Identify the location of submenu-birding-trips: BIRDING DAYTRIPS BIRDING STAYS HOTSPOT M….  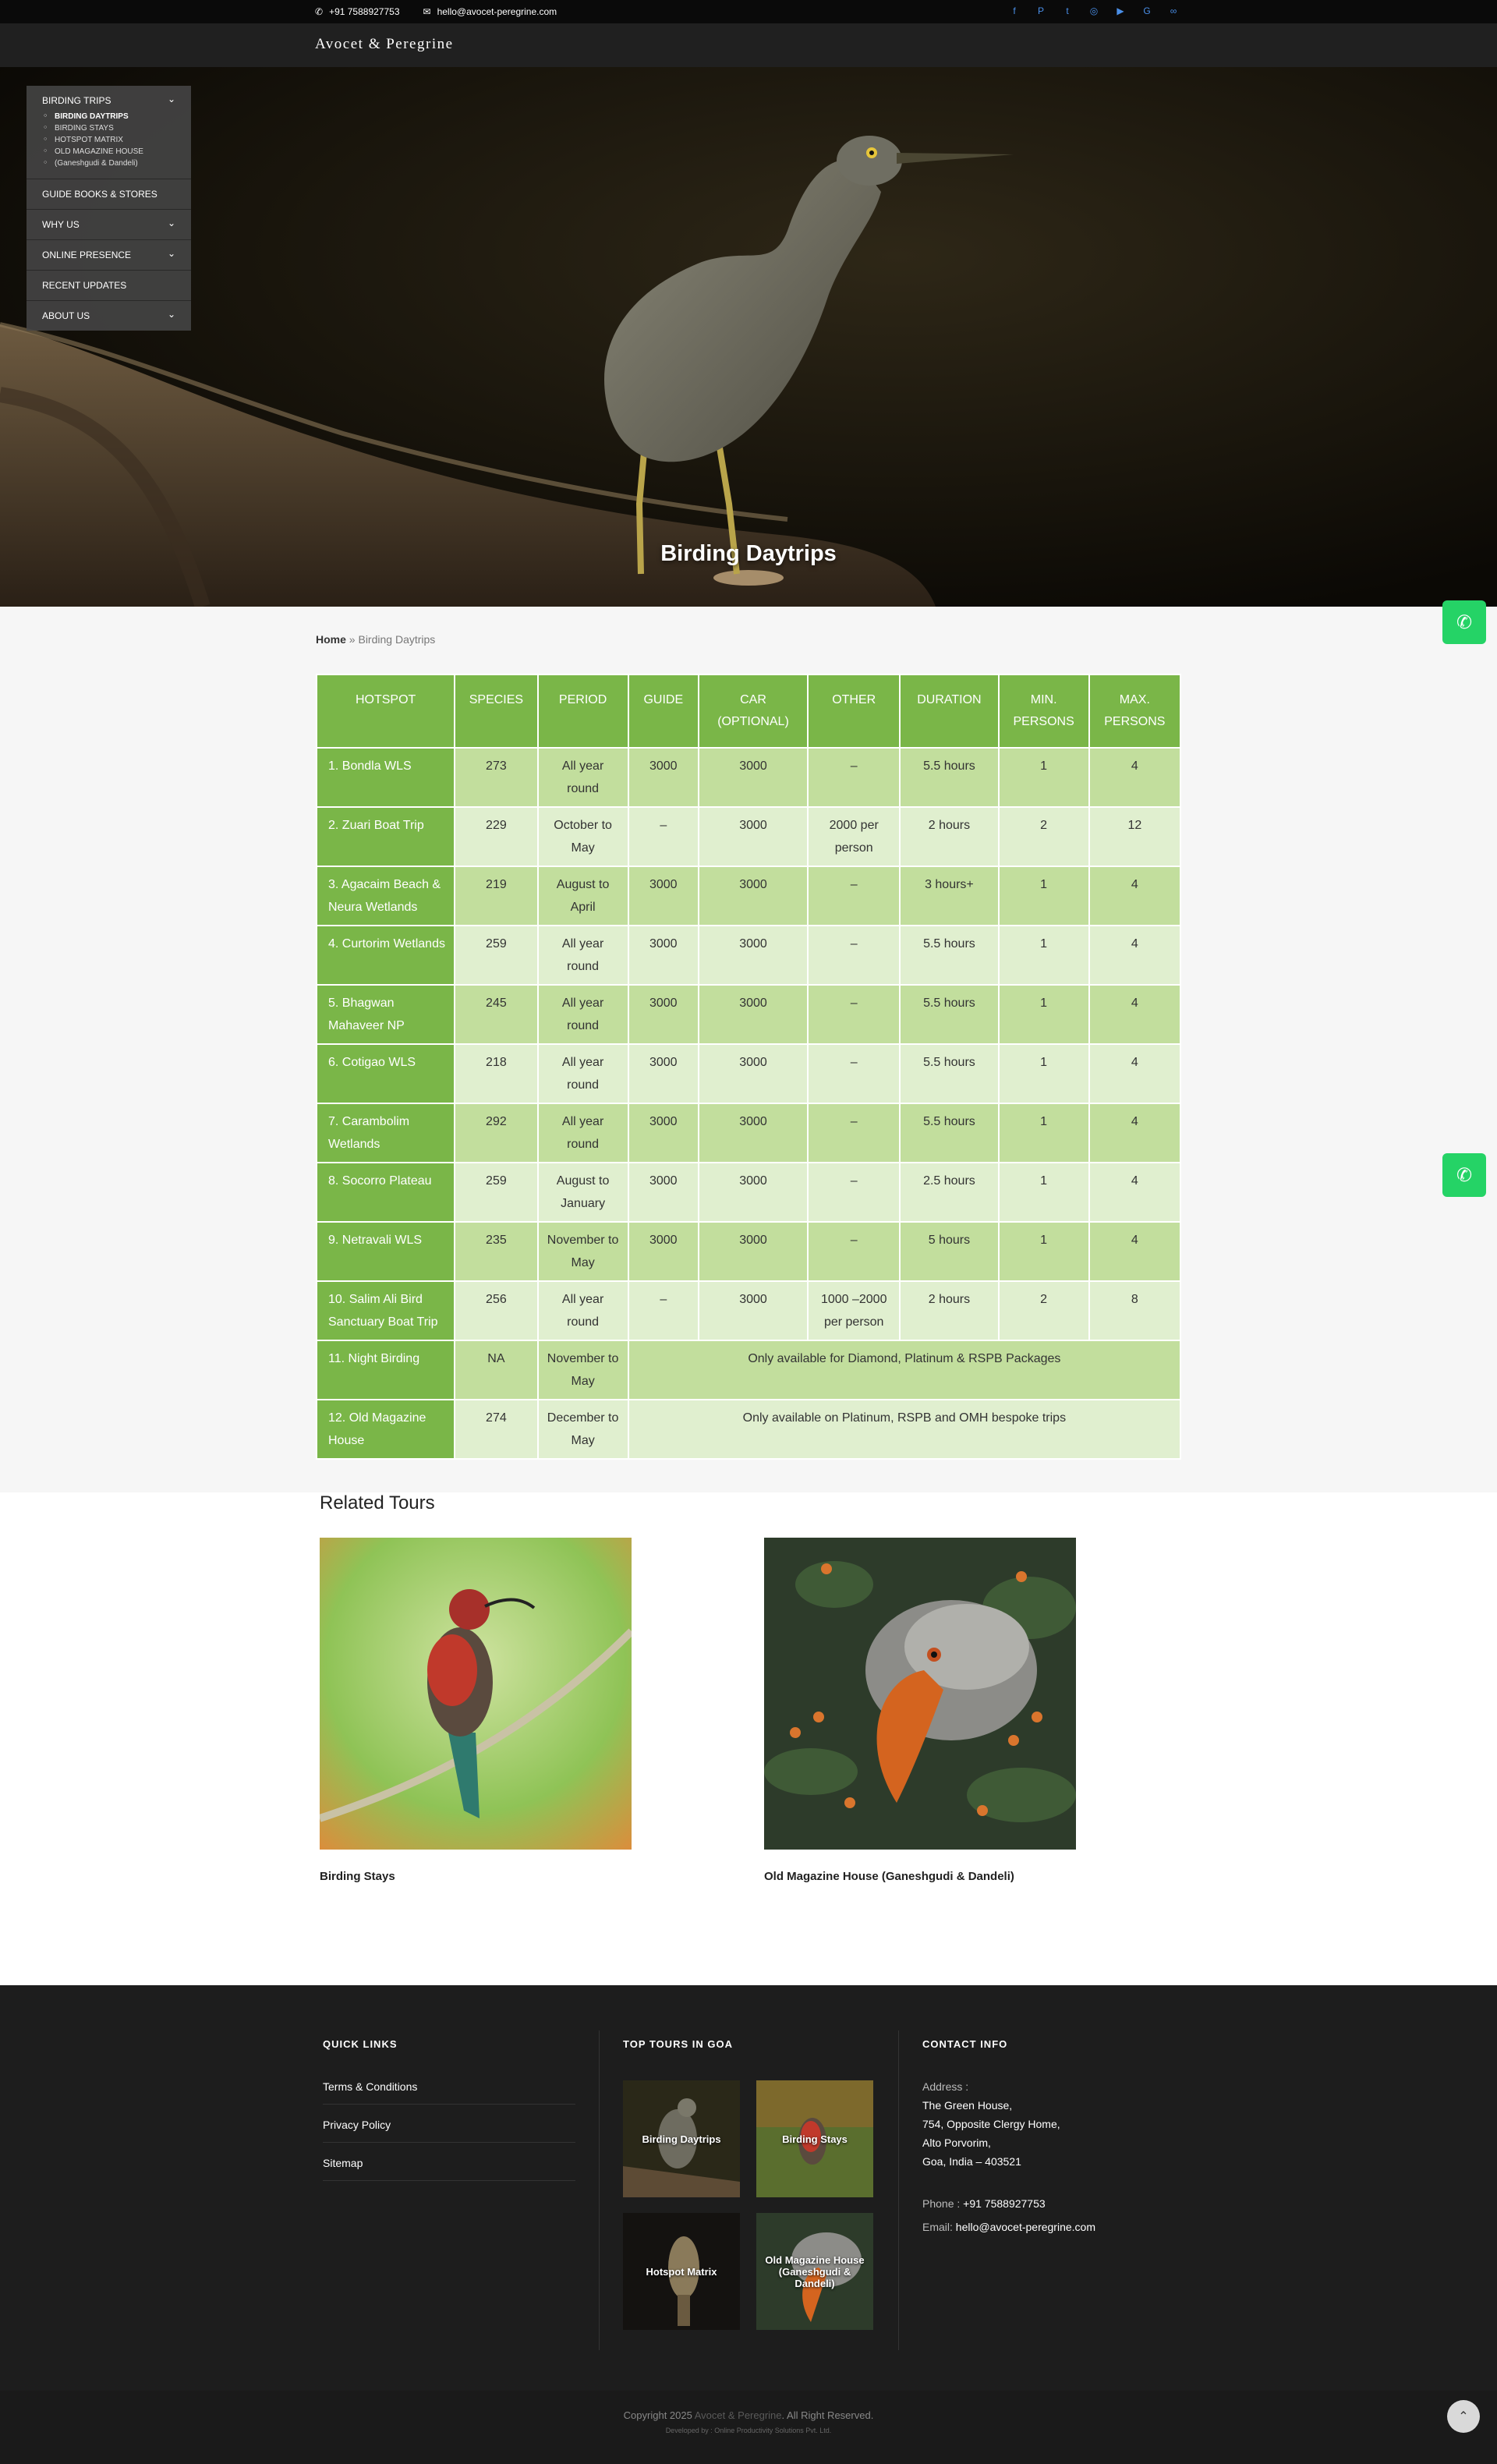
(108, 140).